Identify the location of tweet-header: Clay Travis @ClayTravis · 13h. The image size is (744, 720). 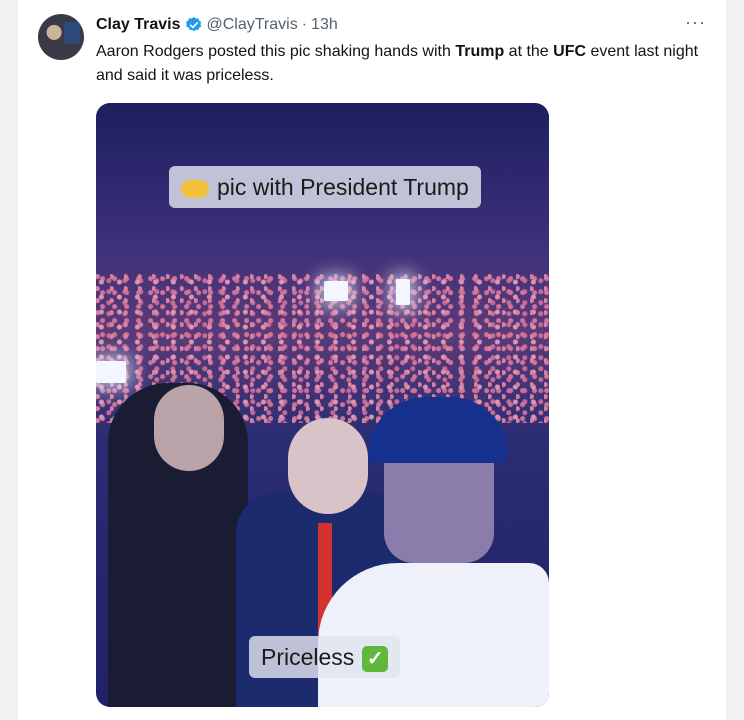
(217, 25).